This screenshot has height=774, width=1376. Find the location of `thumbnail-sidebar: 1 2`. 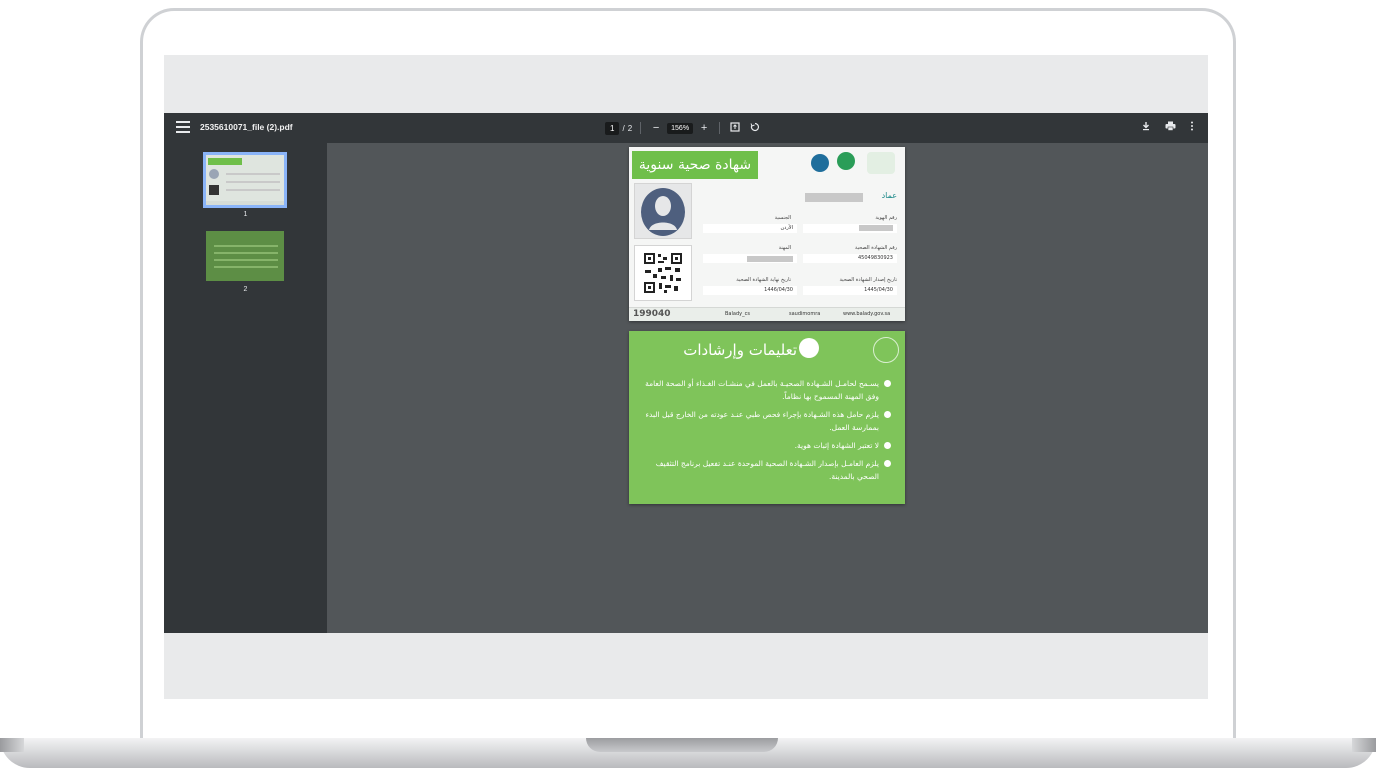

thumbnail-sidebar: 1 2 is located at coordinates (245, 388).